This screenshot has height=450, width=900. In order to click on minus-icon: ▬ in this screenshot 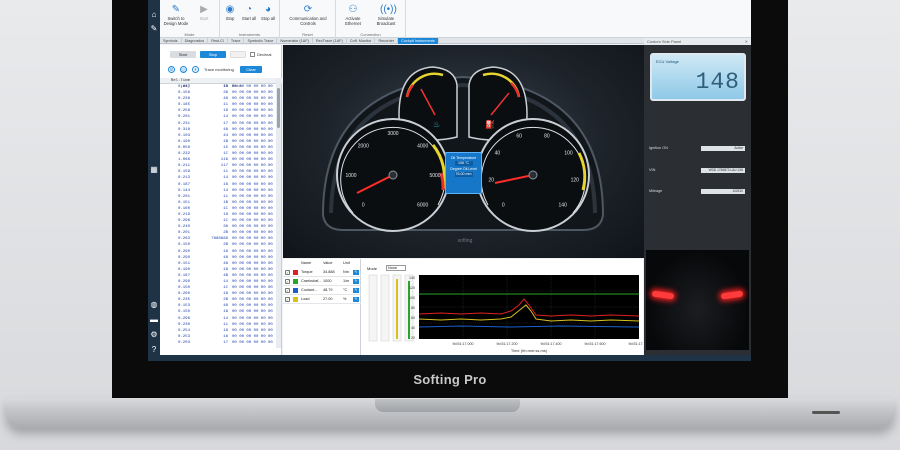, I will do `click(154, 320)`.